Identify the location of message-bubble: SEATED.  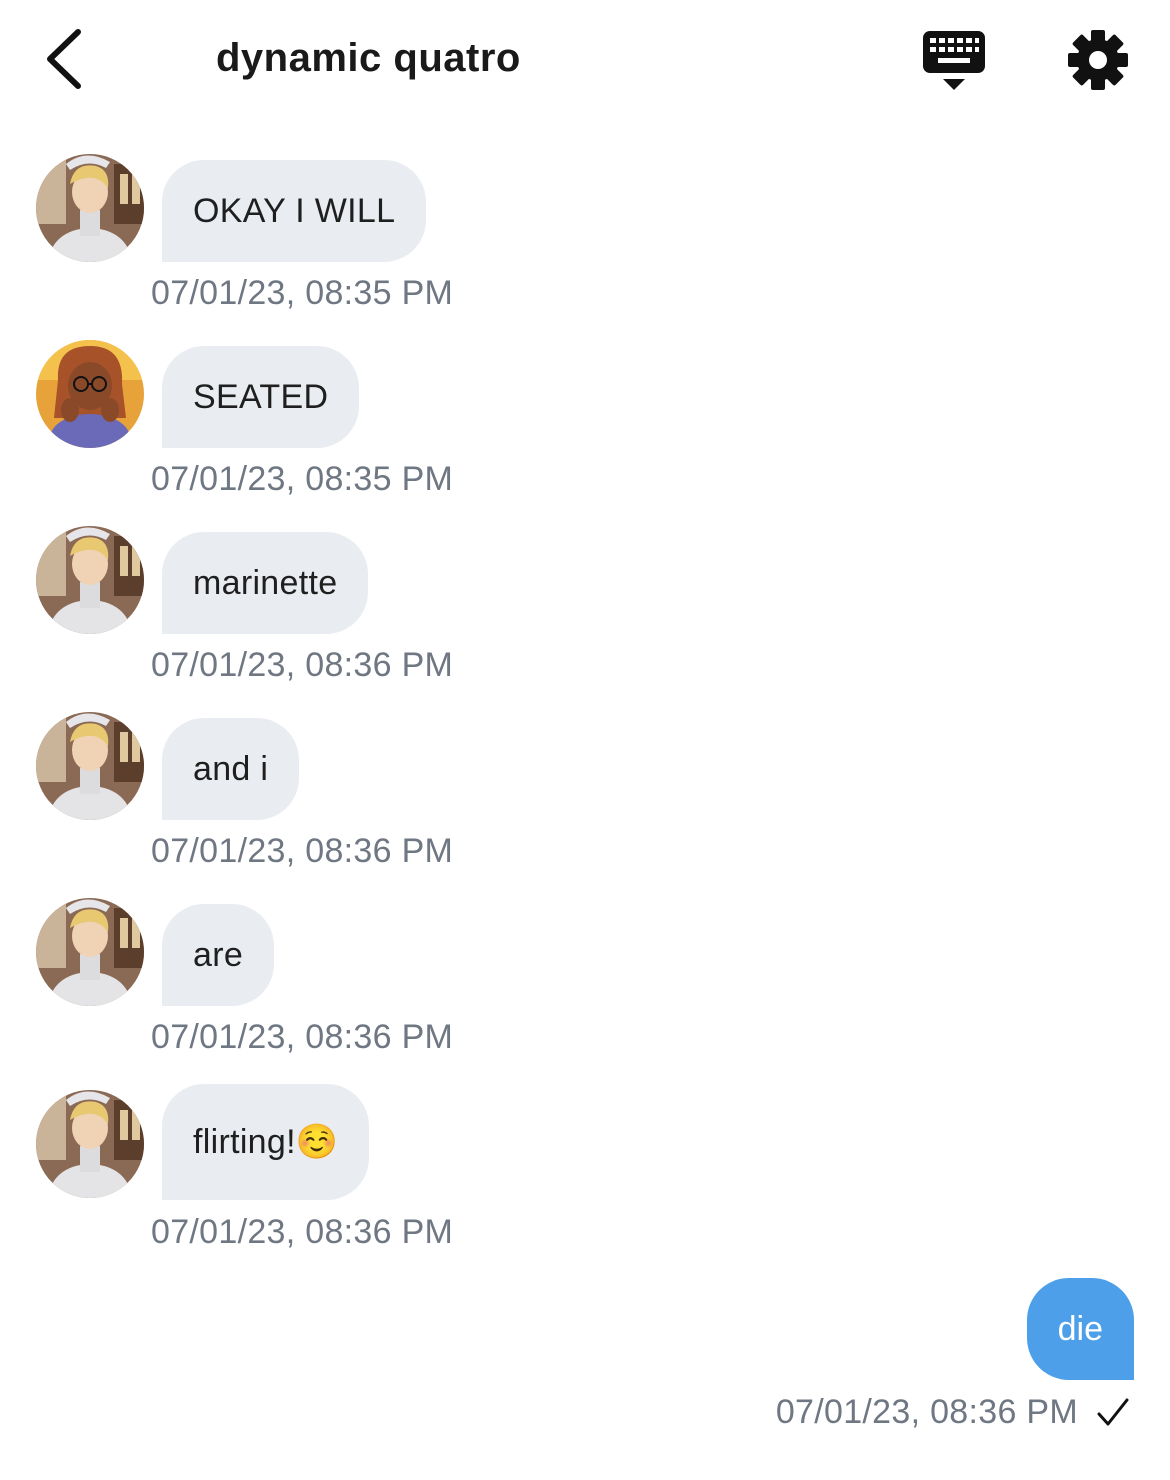
(261, 397).